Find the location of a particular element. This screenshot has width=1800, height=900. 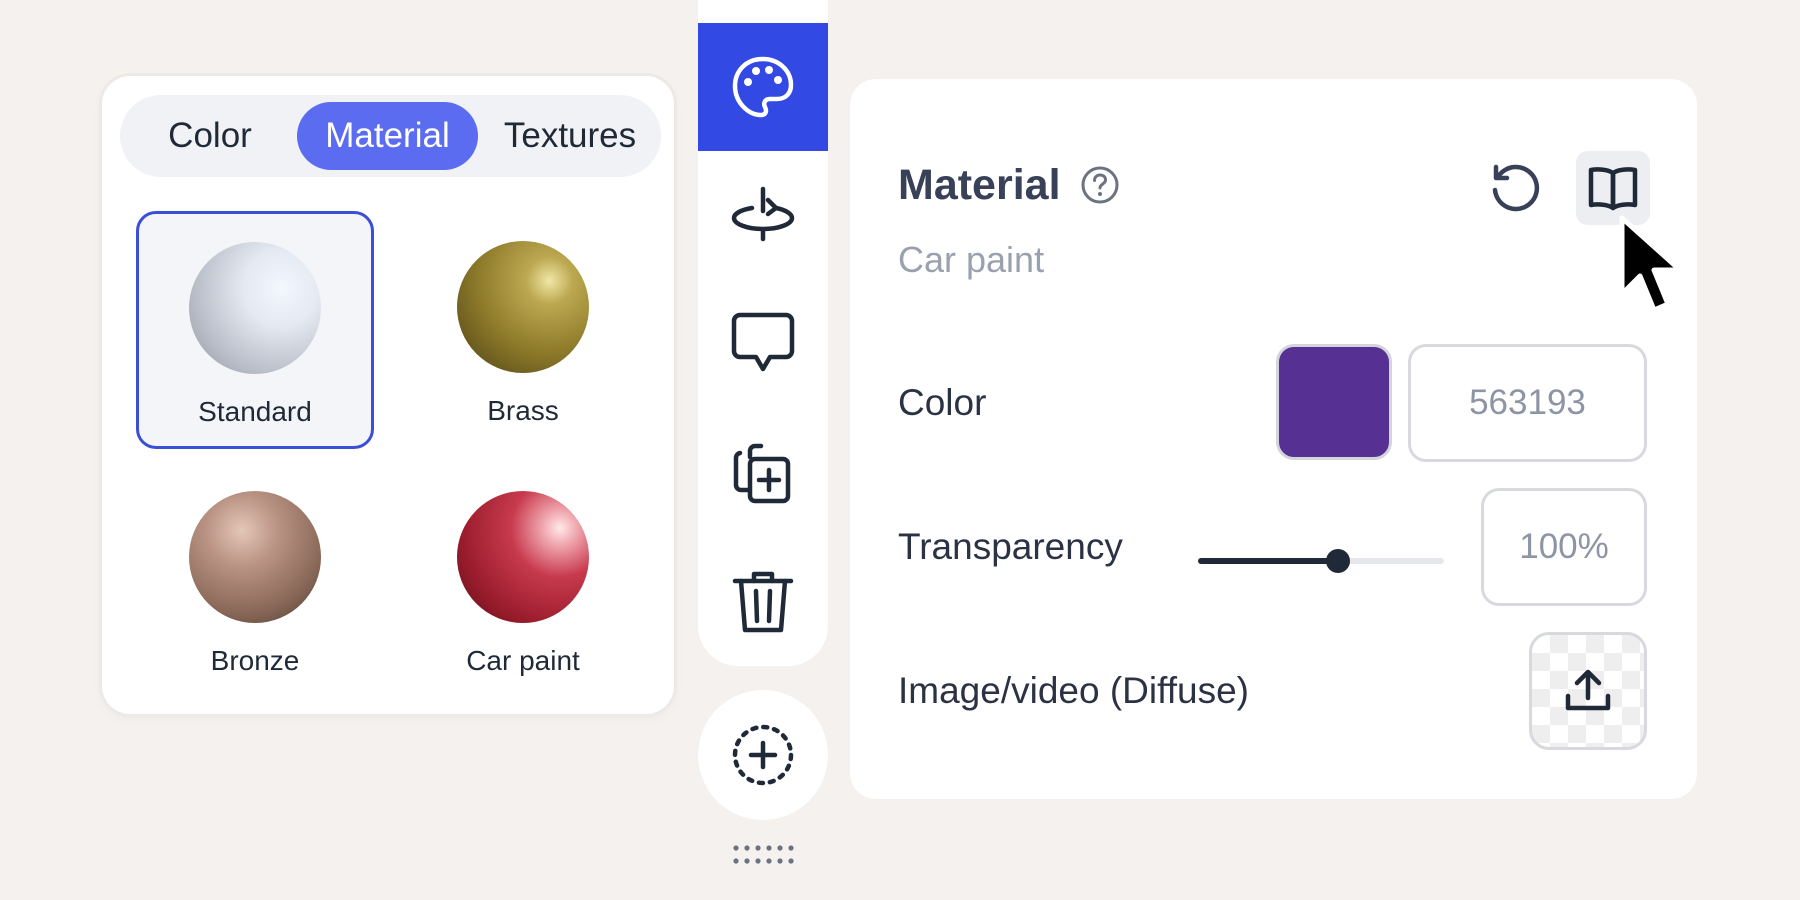

palette-icon is located at coordinates (763, 87).